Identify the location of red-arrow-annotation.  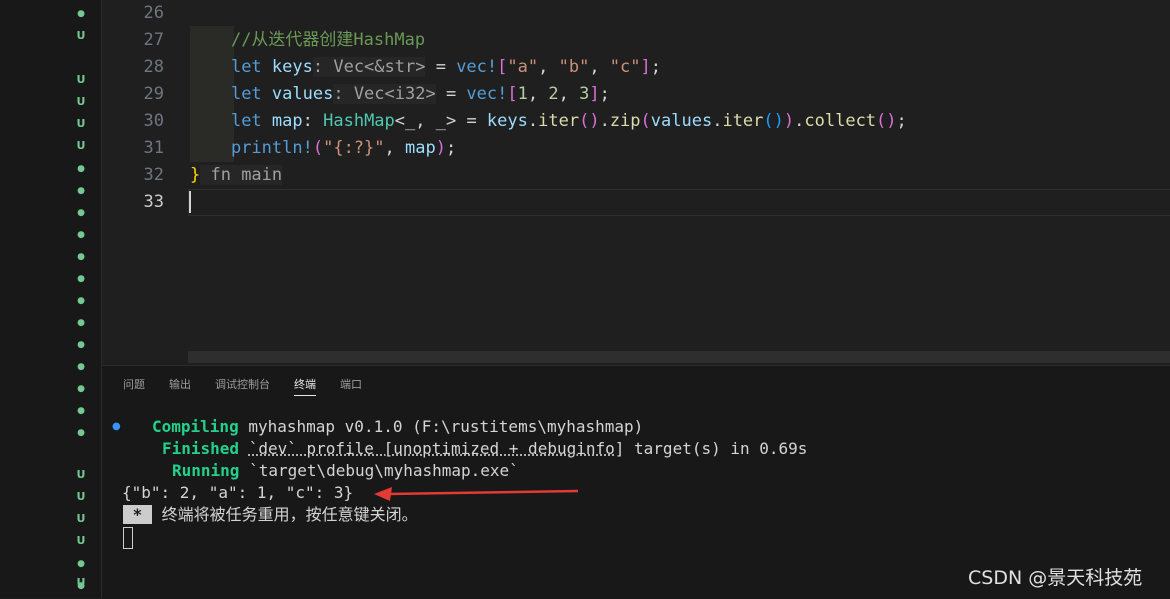
(476, 494).